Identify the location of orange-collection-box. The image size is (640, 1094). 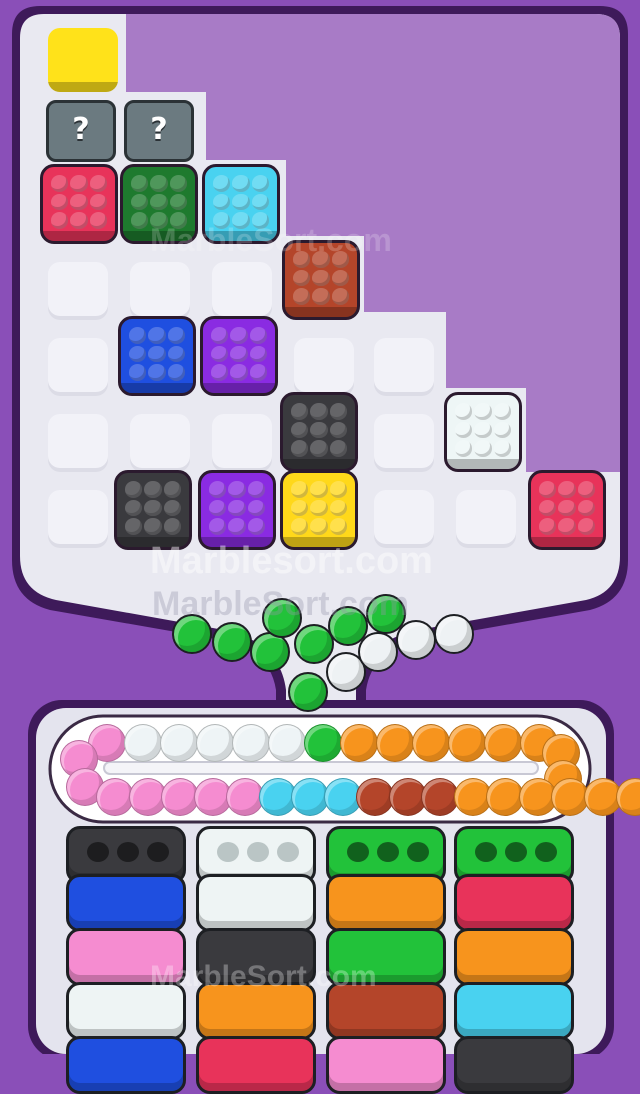
(386, 903).